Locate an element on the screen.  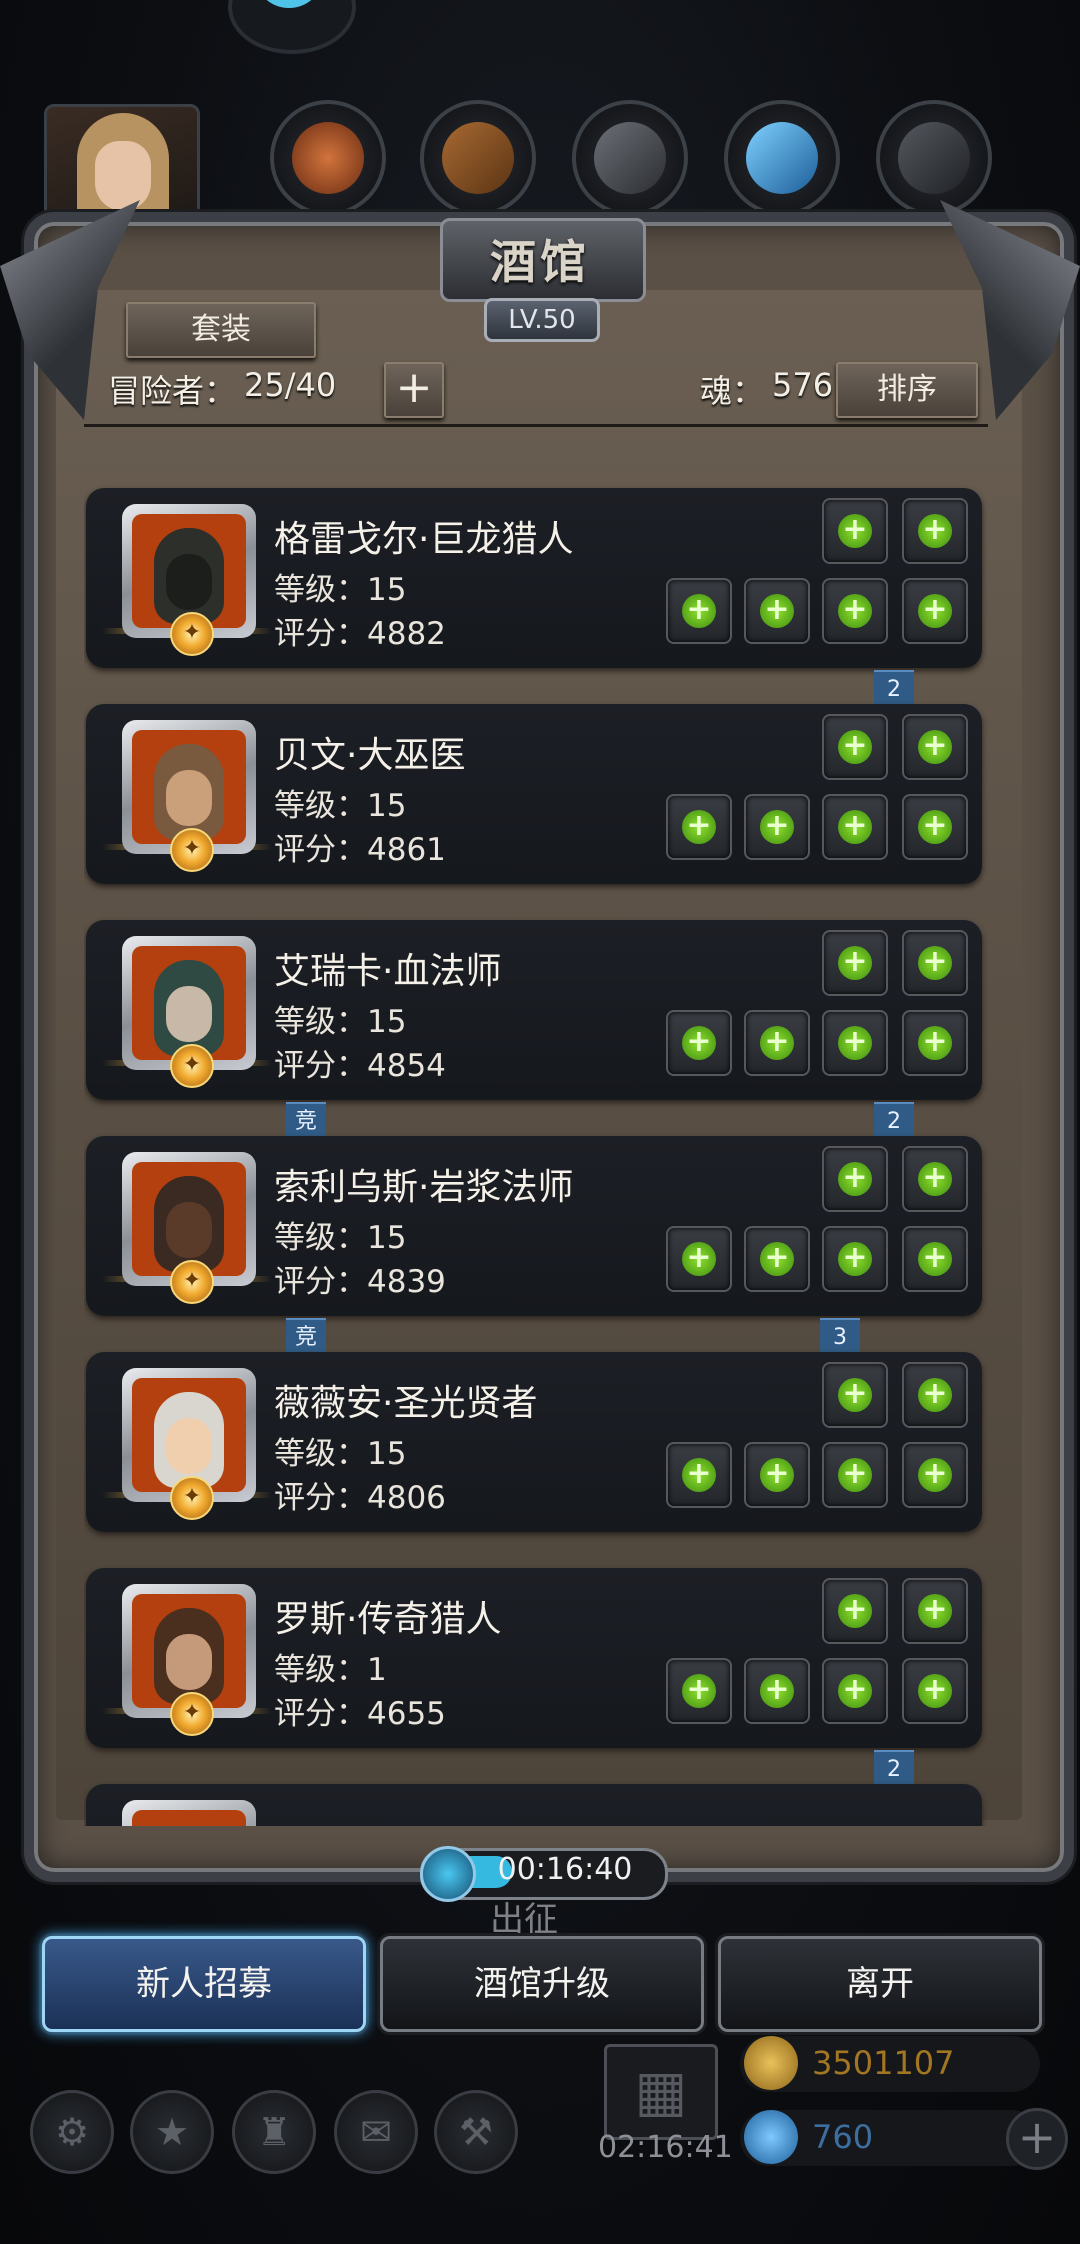
hero-card: ✦ 格雷戈尔·巨龙猎人 等级：15 评分：4882 + + + + + + is located at coordinates (534, 578).